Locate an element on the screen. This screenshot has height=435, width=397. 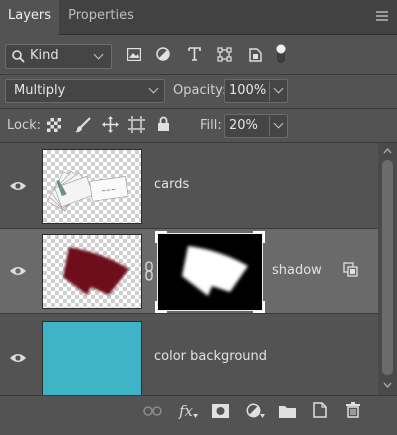
shape-filter-icon is located at coordinates (224, 54).